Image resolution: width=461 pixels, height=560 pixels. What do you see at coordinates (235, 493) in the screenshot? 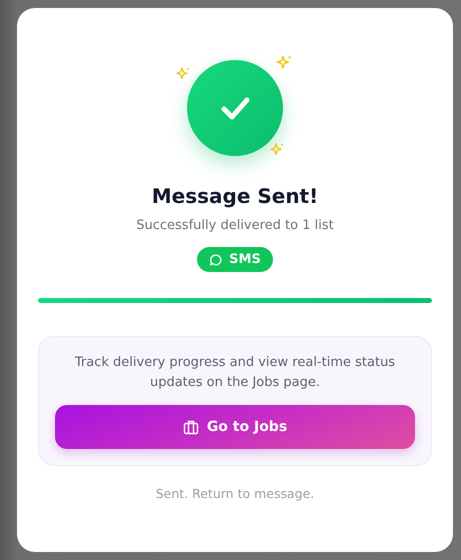
I see `return-link: Sent. Return to message.` at bounding box center [235, 493].